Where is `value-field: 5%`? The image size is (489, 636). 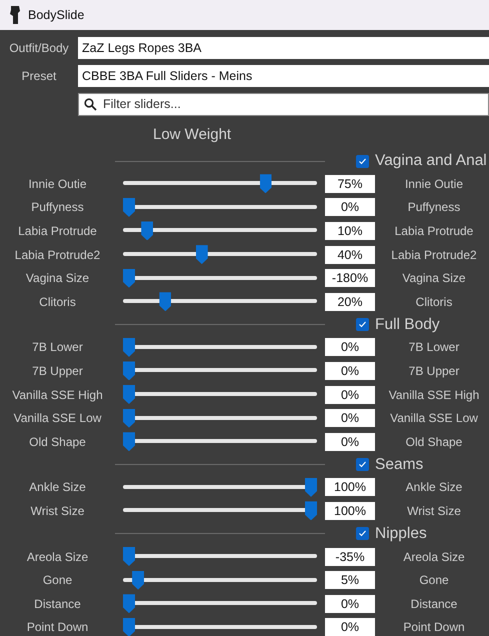
value-field: 5% is located at coordinates (350, 580).